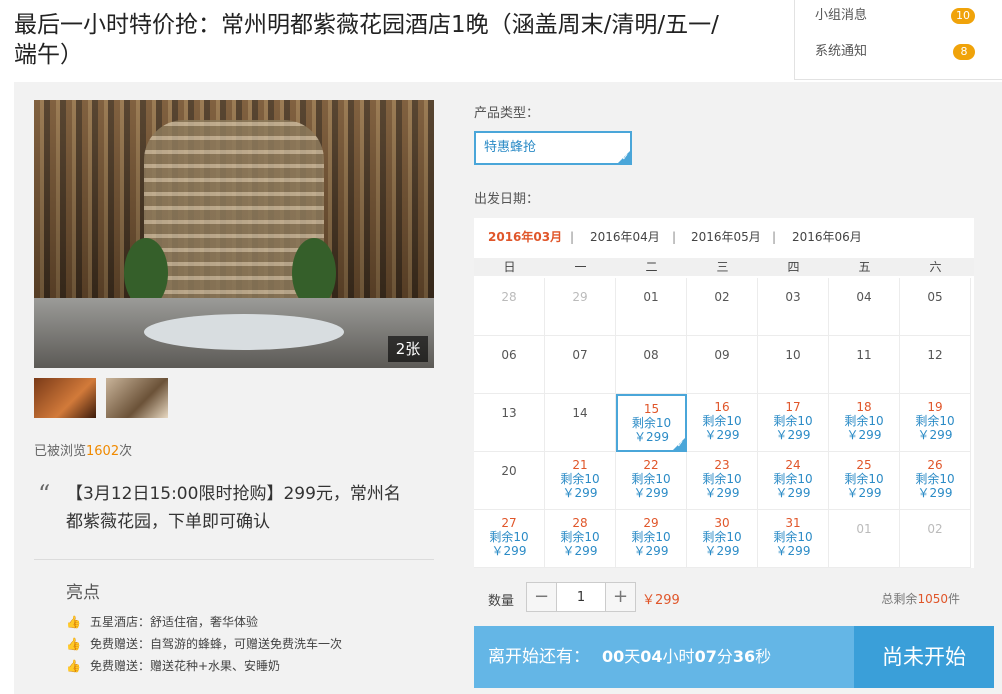 Image resolution: width=1002 pixels, height=694 pixels. What do you see at coordinates (625, 158) in the screenshot?
I see `check-icon: ✓` at bounding box center [625, 158].